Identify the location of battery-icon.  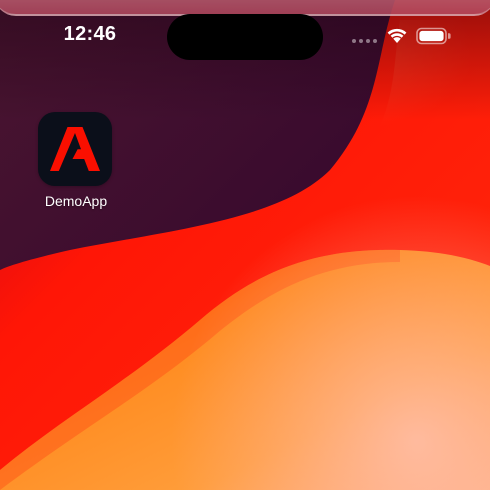
(433, 36).